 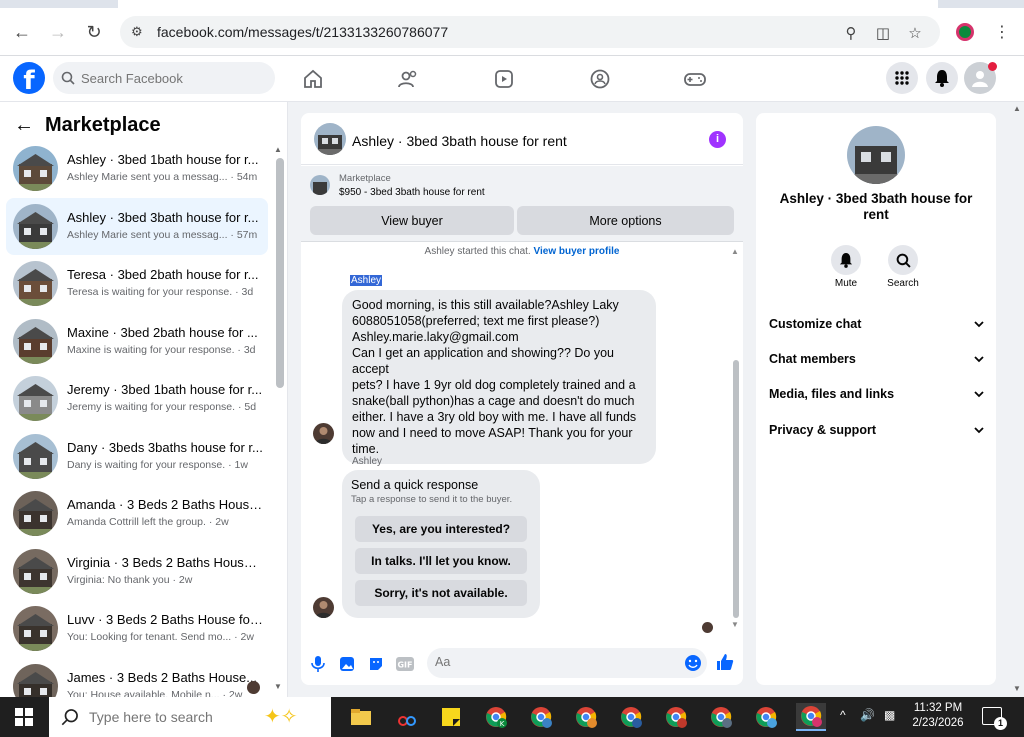 I want to click on bell-icon, so click(x=846, y=260).